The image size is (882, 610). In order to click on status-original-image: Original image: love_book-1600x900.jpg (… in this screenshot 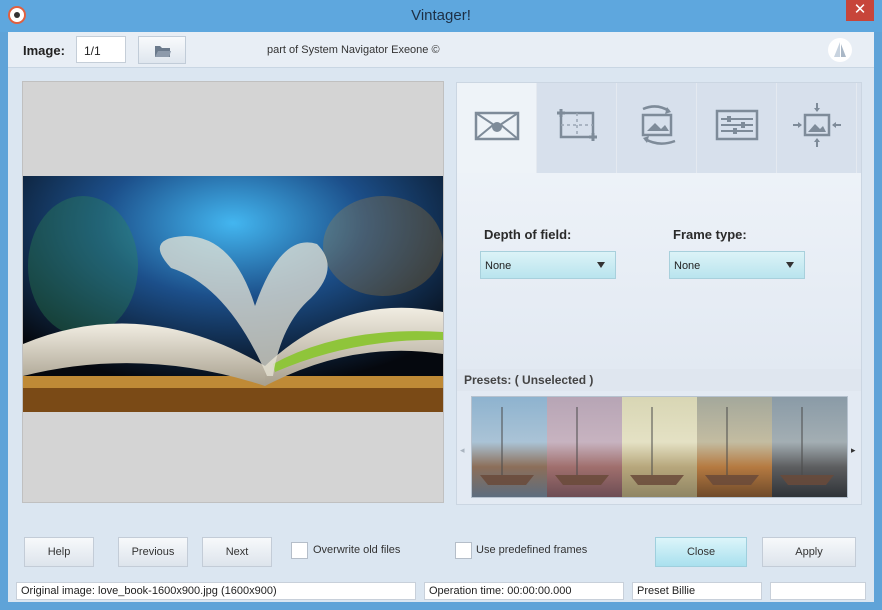, I will do `click(216, 591)`.